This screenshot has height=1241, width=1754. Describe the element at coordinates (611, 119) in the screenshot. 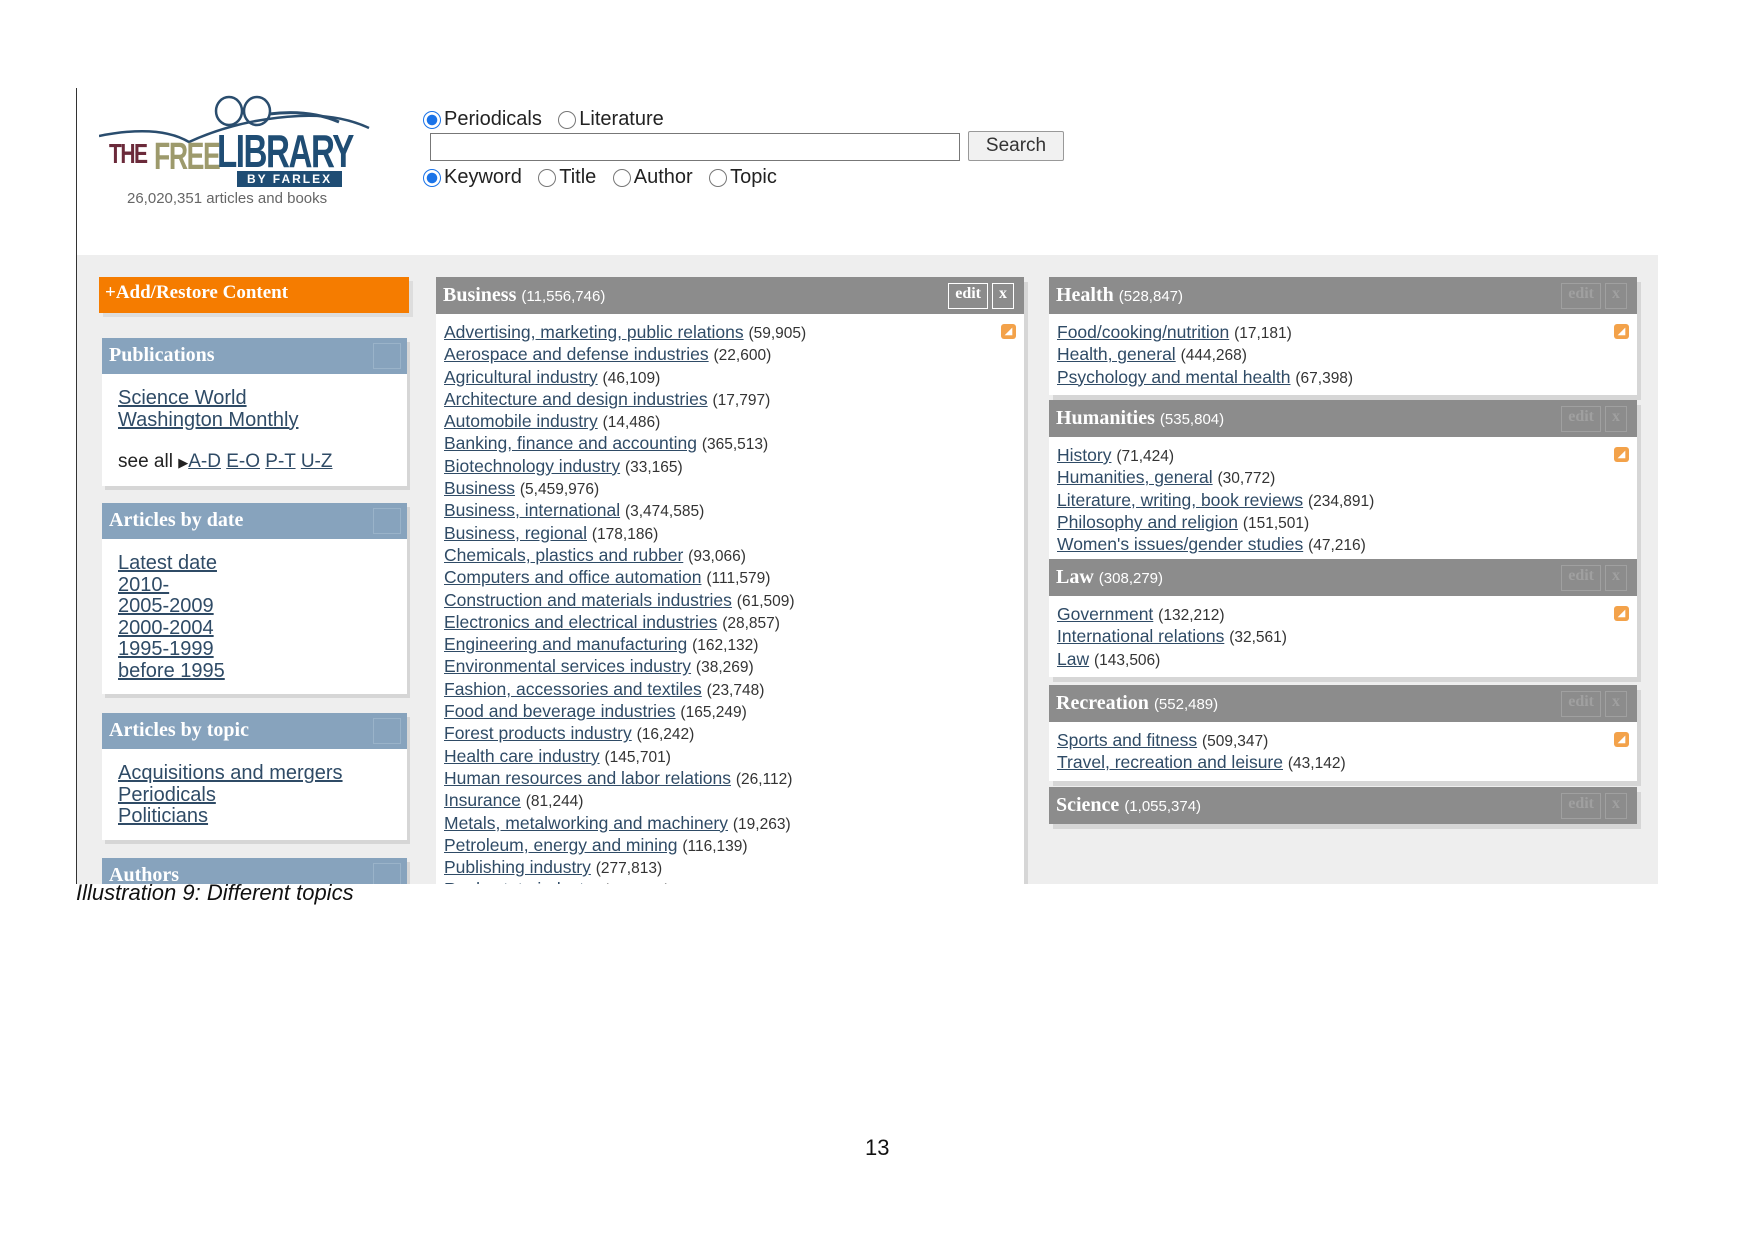

I see `radio-literature: Literature` at that location.